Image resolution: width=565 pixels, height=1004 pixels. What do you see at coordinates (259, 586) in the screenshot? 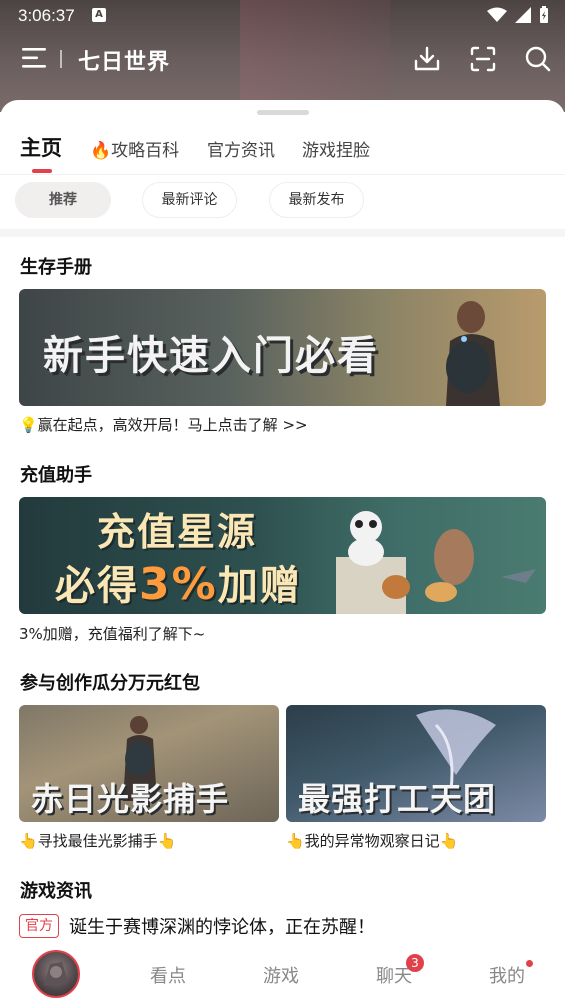
I see `banner-recharge-post: 加赠` at bounding box center [259, 586].